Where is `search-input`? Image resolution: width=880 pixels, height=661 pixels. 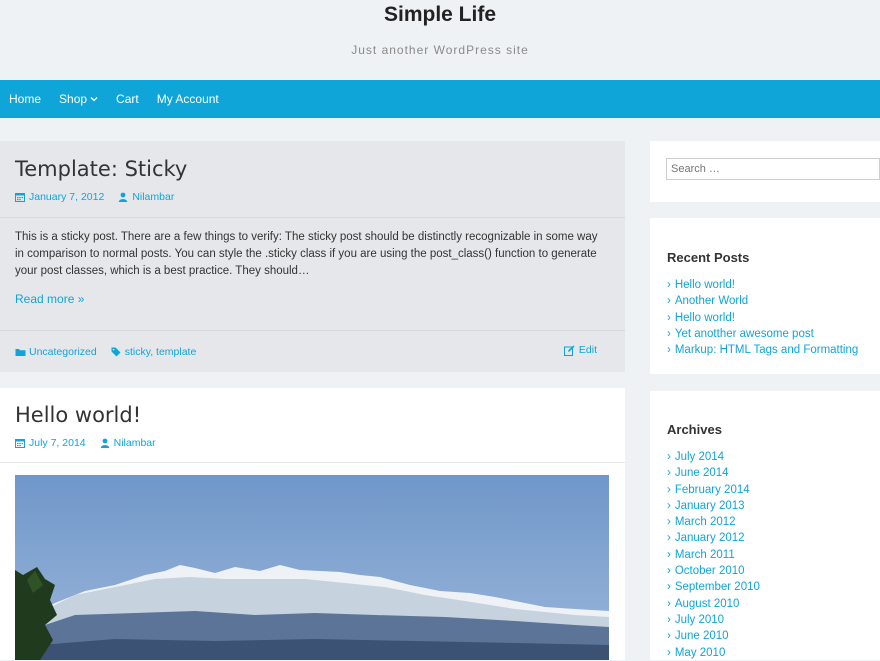 search-input is located at coordinates (773, 169).